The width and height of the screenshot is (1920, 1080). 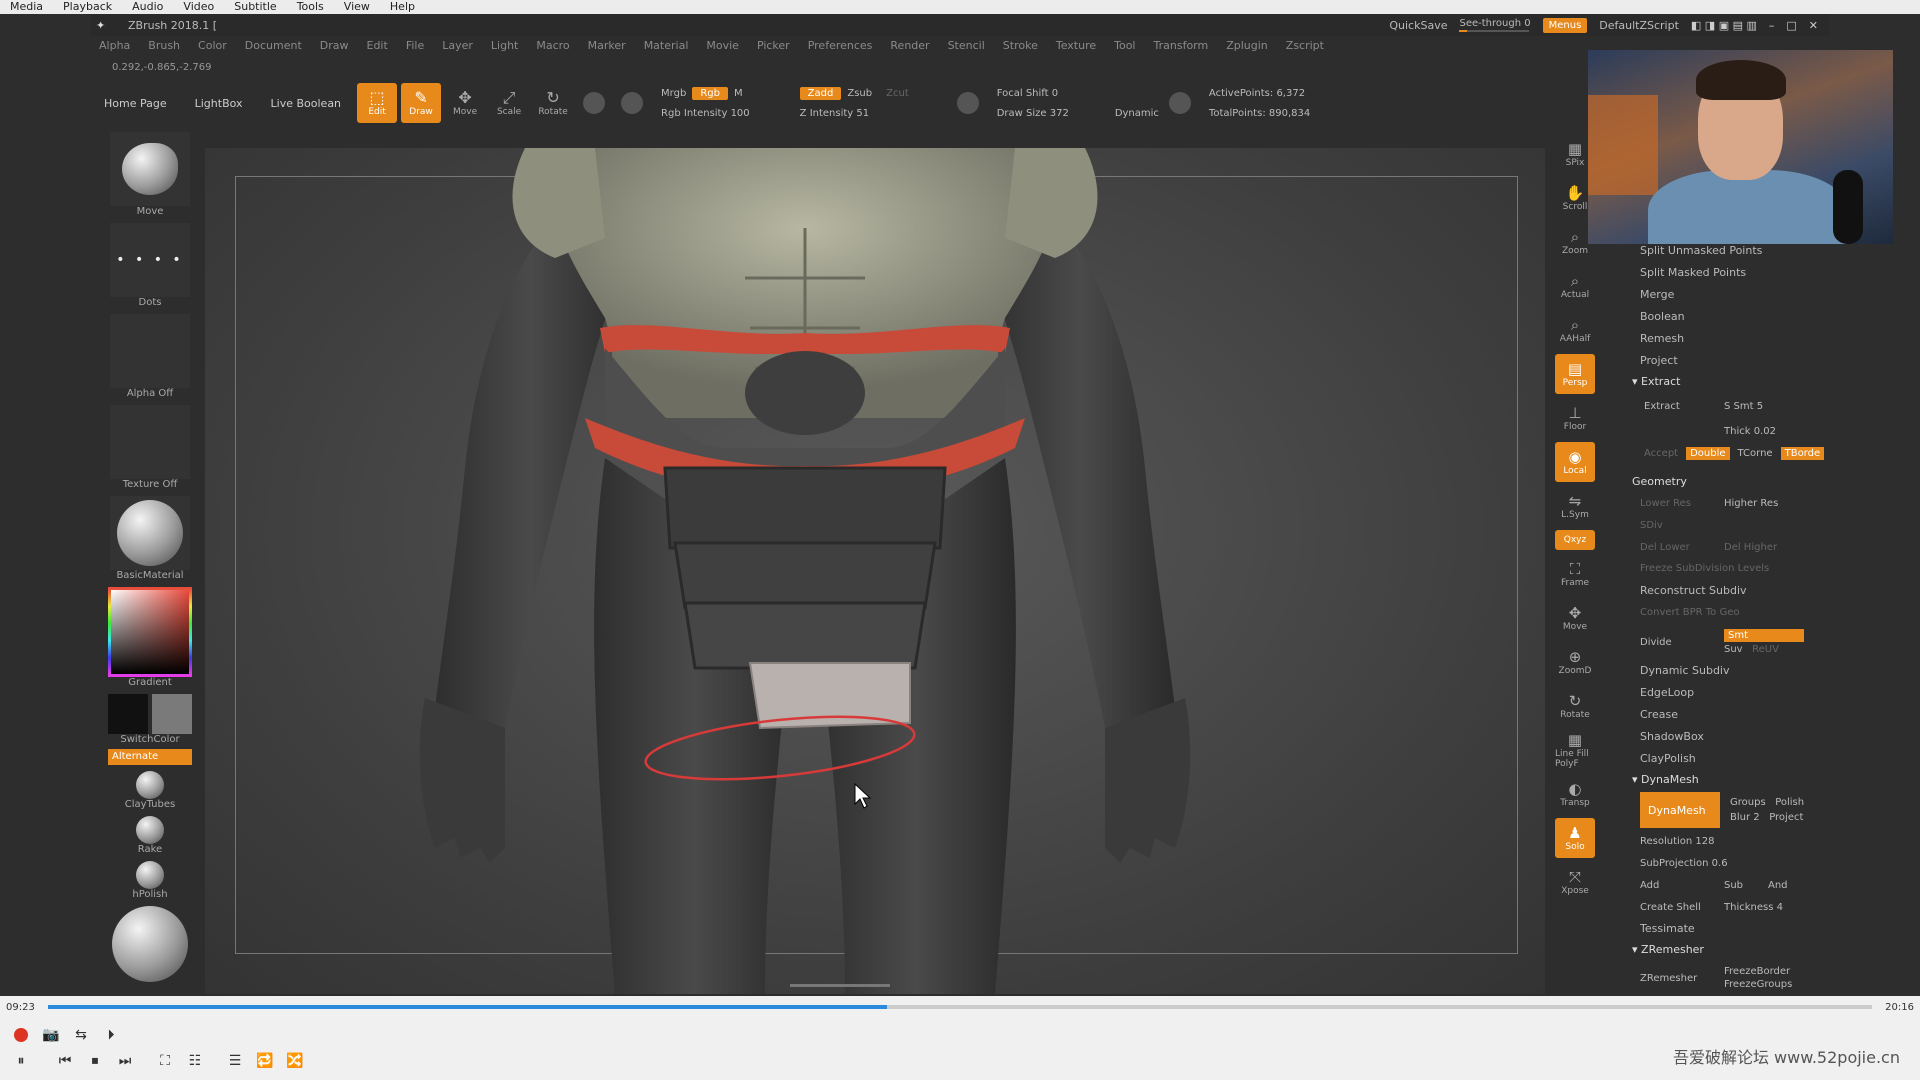 What do you see at coordinates (21, 1035) in the screenshot?
I see `record-button` at bounding box center [21, 1035].